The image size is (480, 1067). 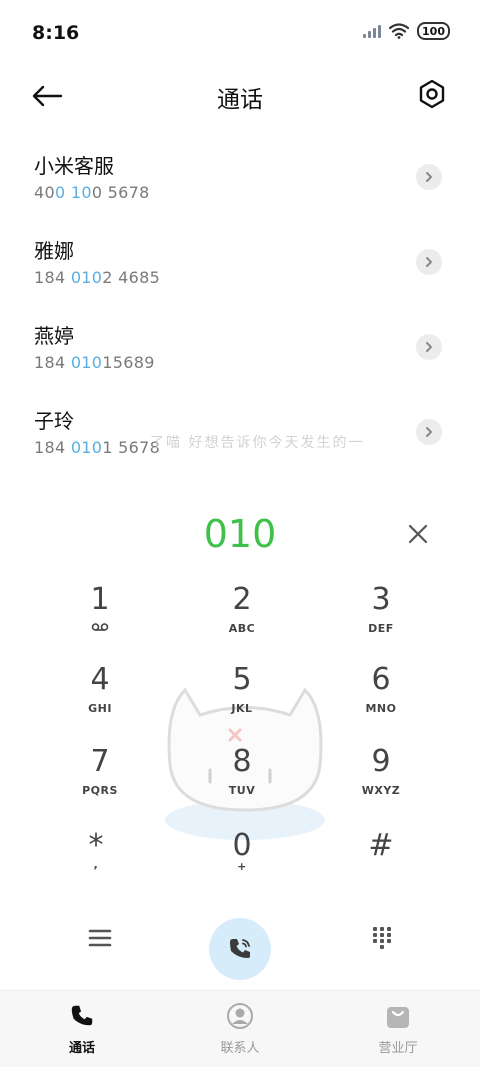 I want to click on key-7: 7 PQRS, so click(x=100, y=777).